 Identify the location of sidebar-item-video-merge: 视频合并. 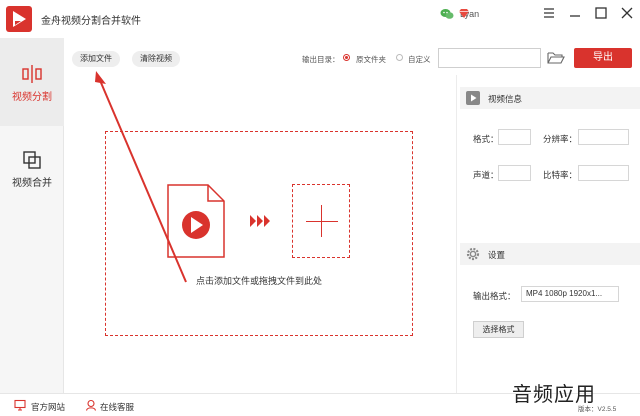
(32, 182).